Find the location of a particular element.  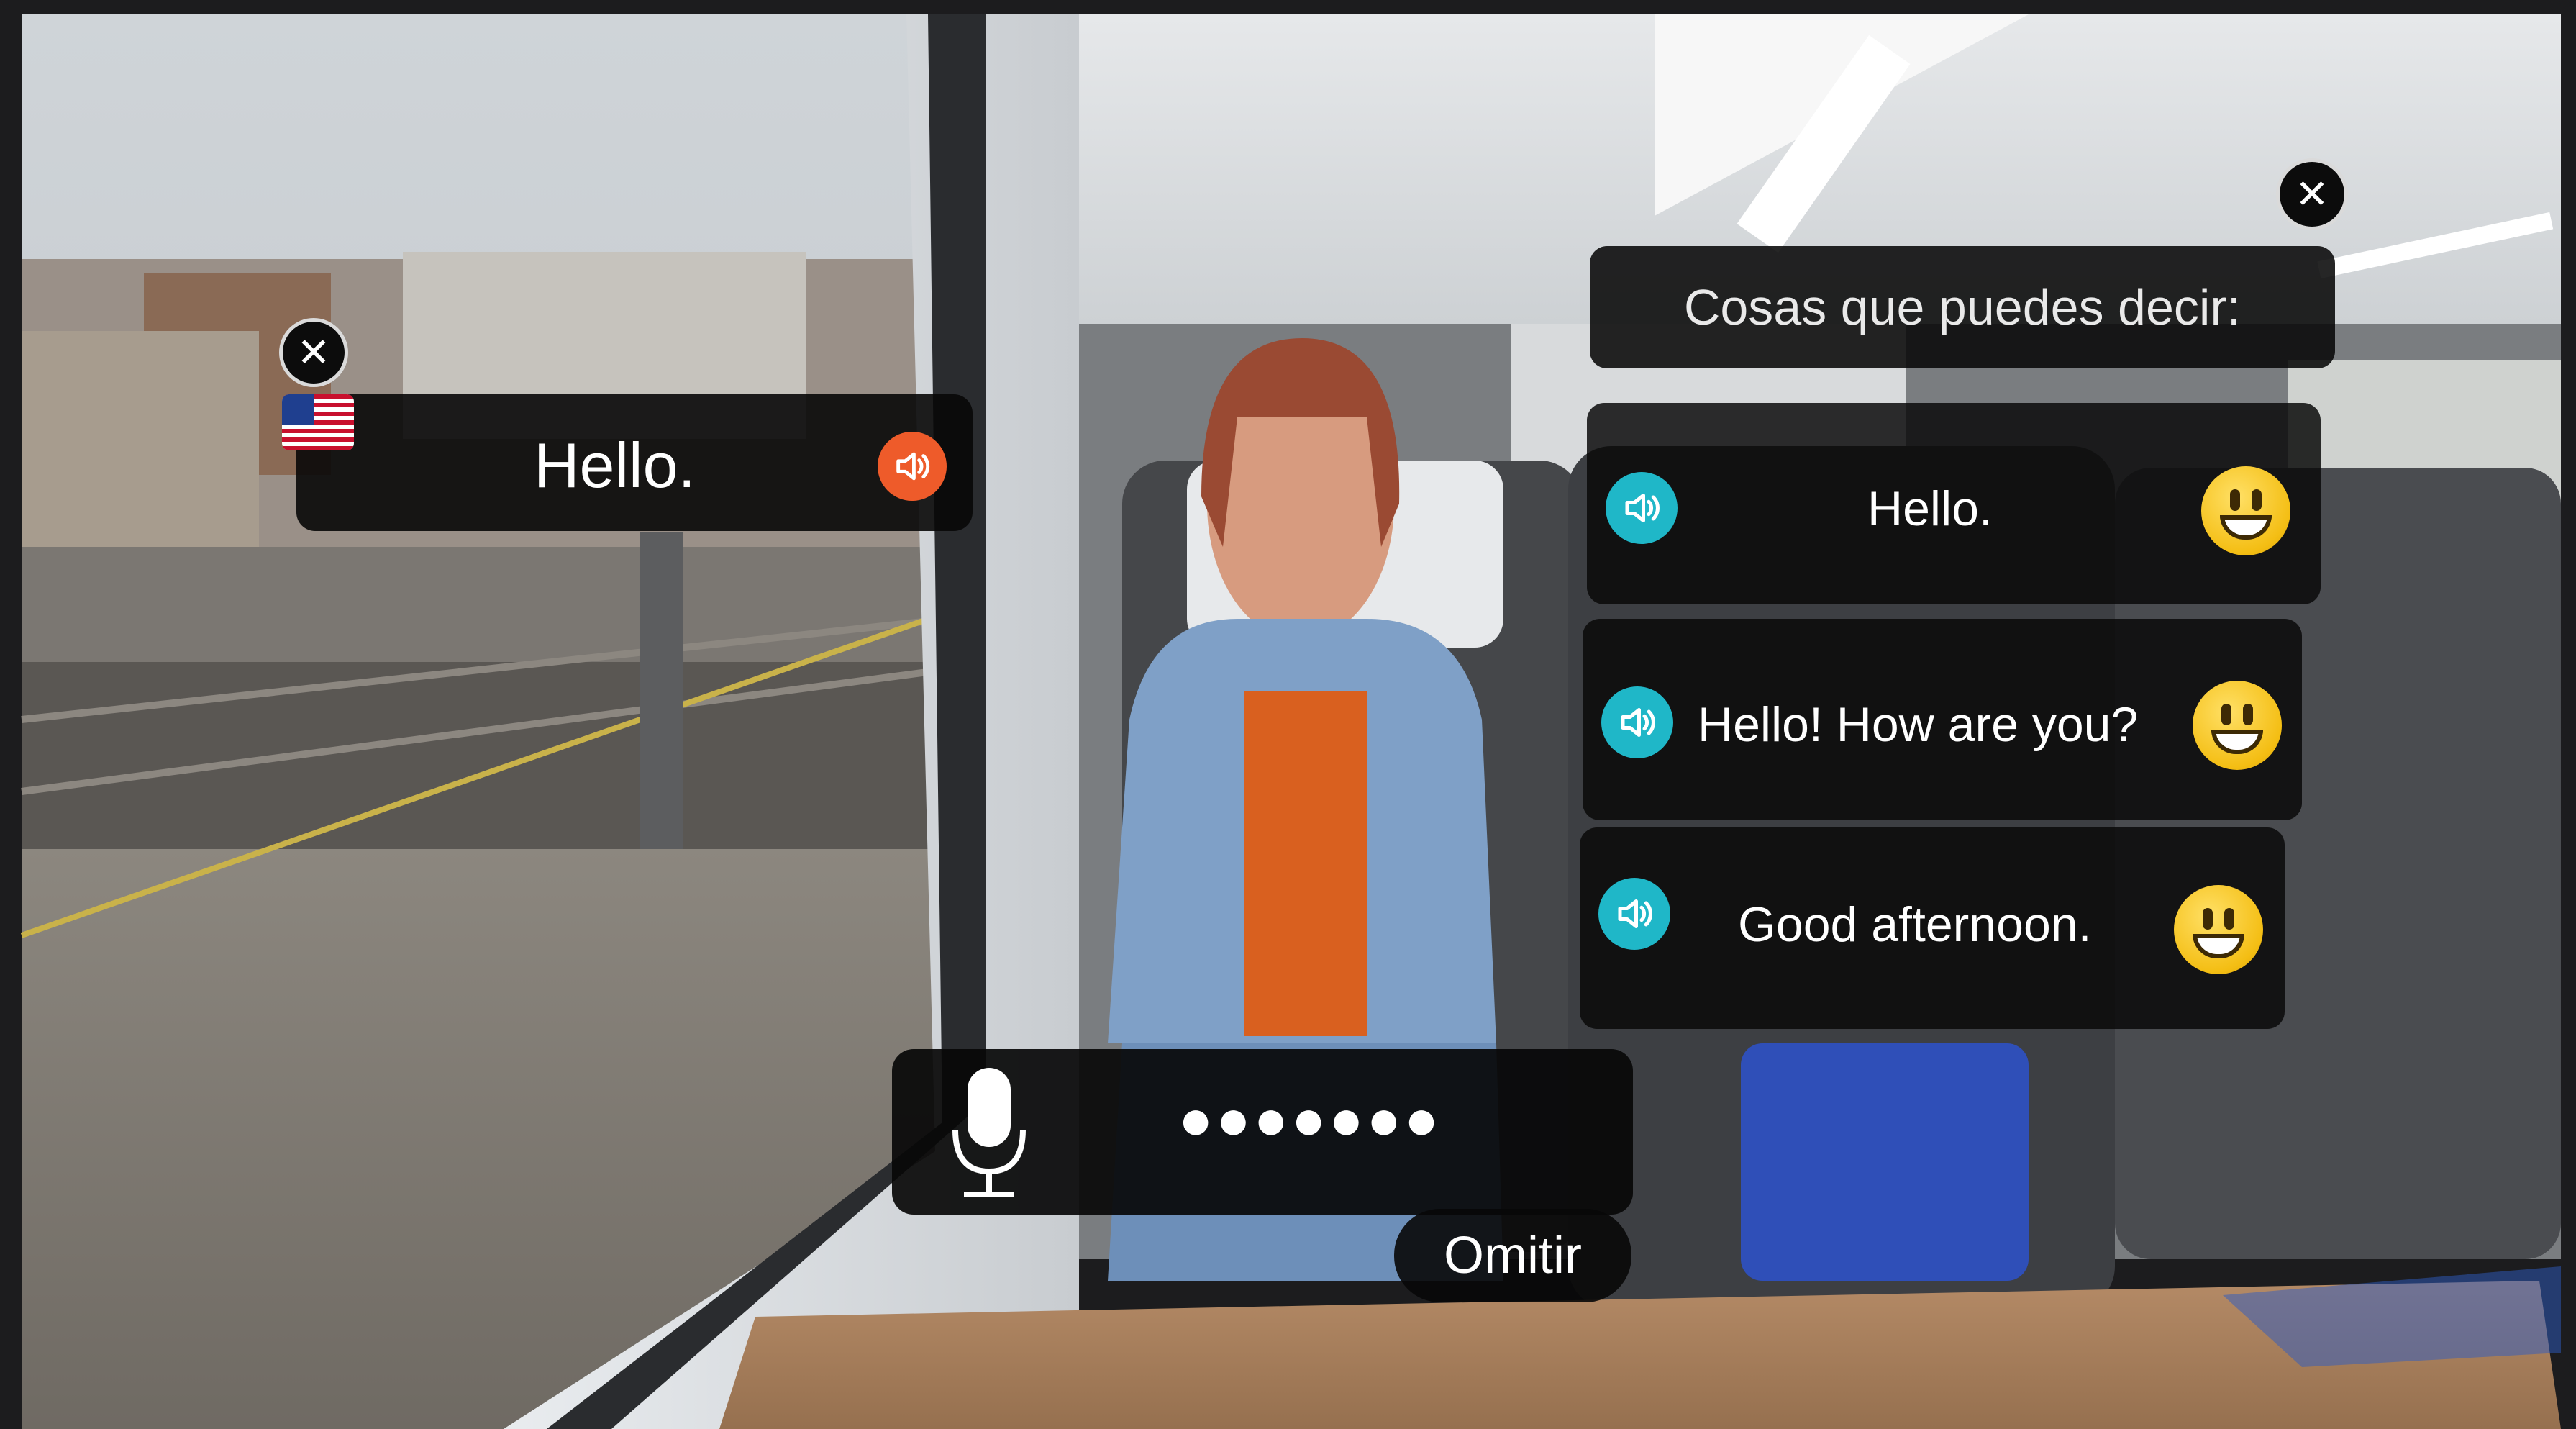

suggestion-item: Hello. is located at coordinates (1954, 504).